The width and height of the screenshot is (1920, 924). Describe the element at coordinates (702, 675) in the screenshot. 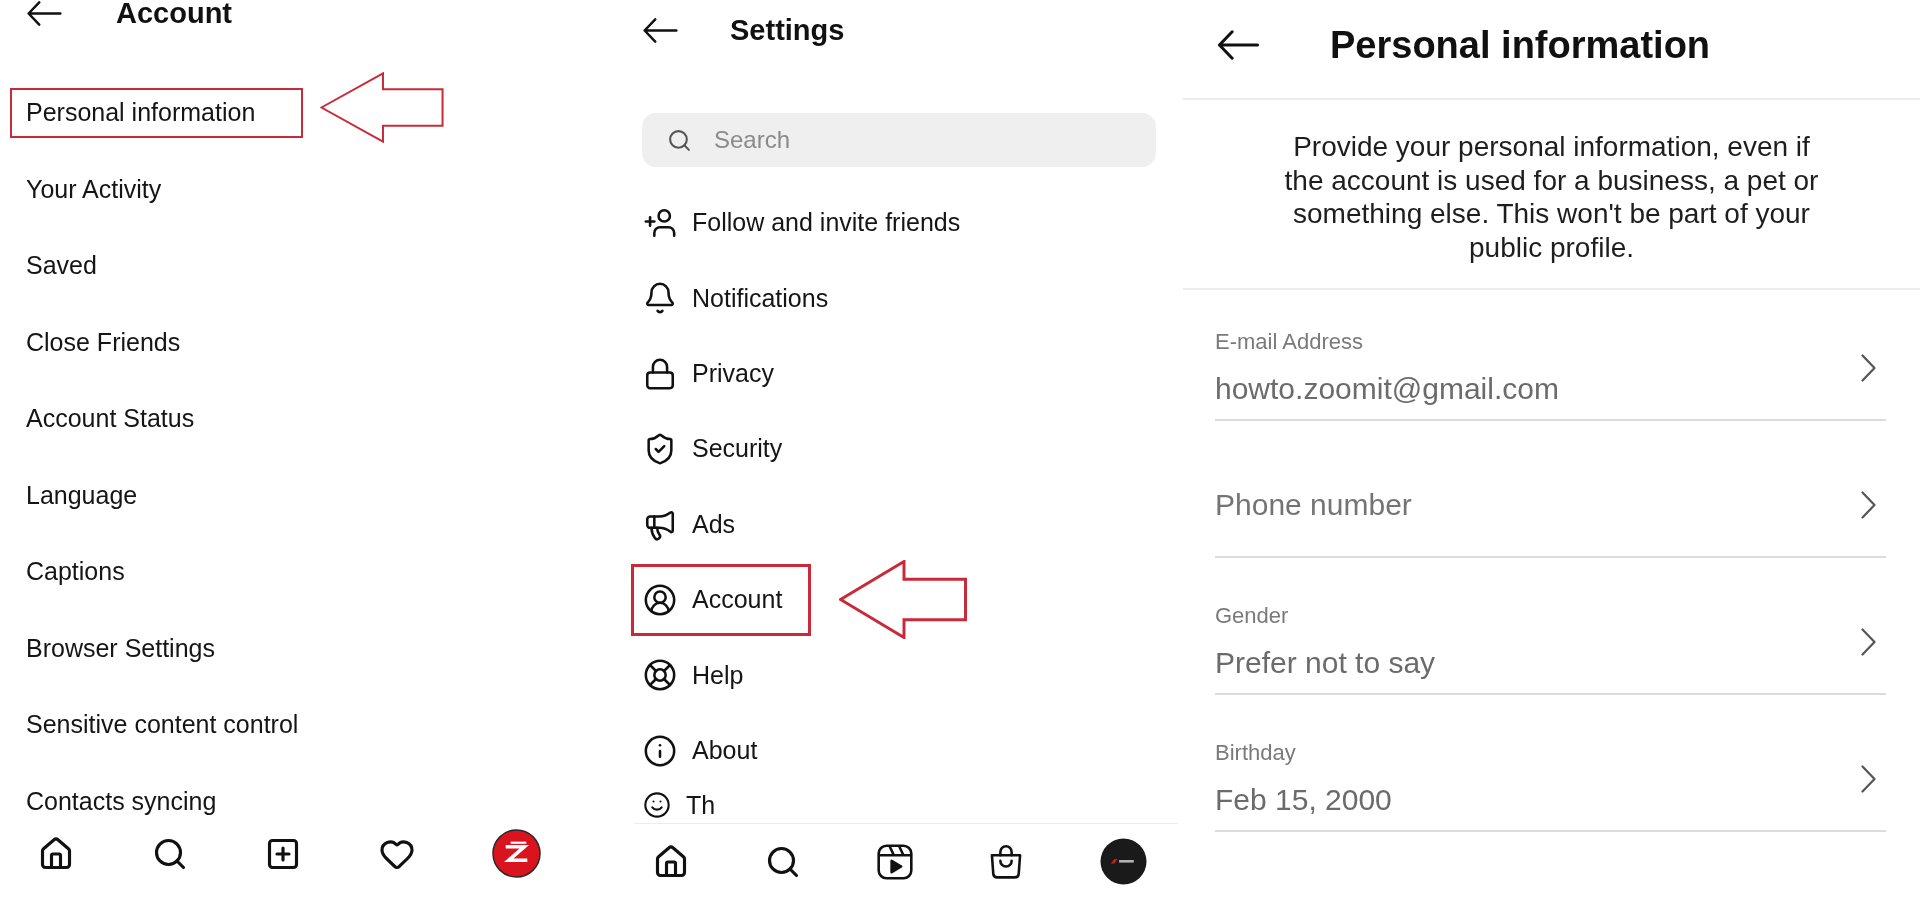

I see `menu-item: Help` at that location.